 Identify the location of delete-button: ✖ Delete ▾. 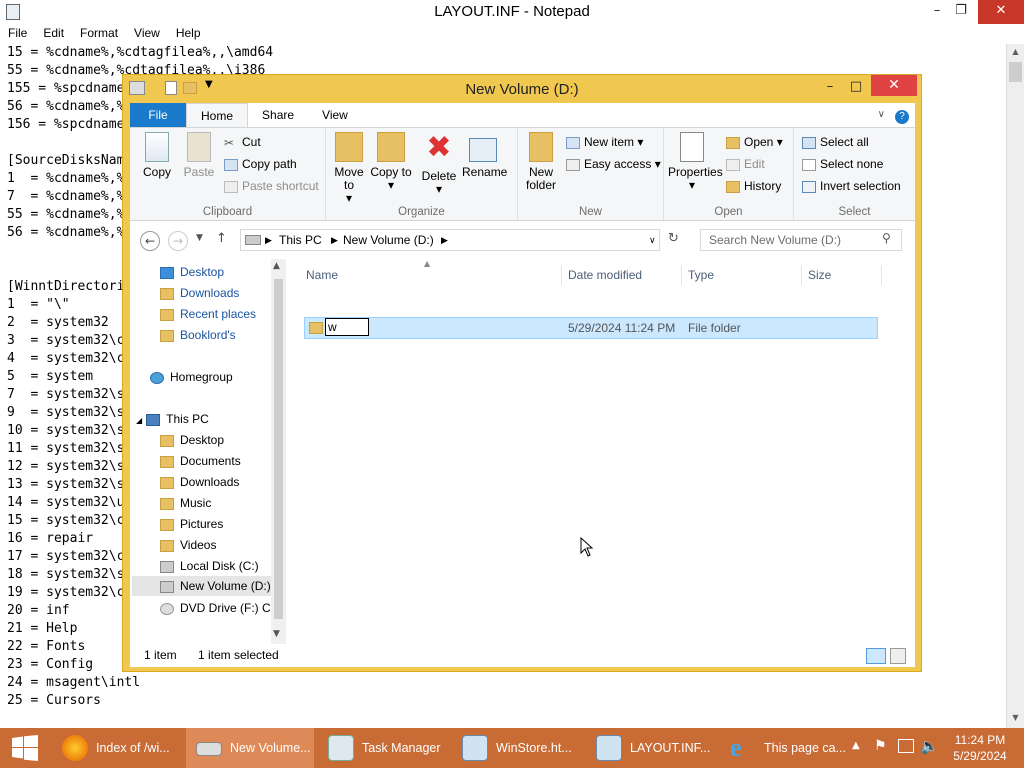
(439, 163).